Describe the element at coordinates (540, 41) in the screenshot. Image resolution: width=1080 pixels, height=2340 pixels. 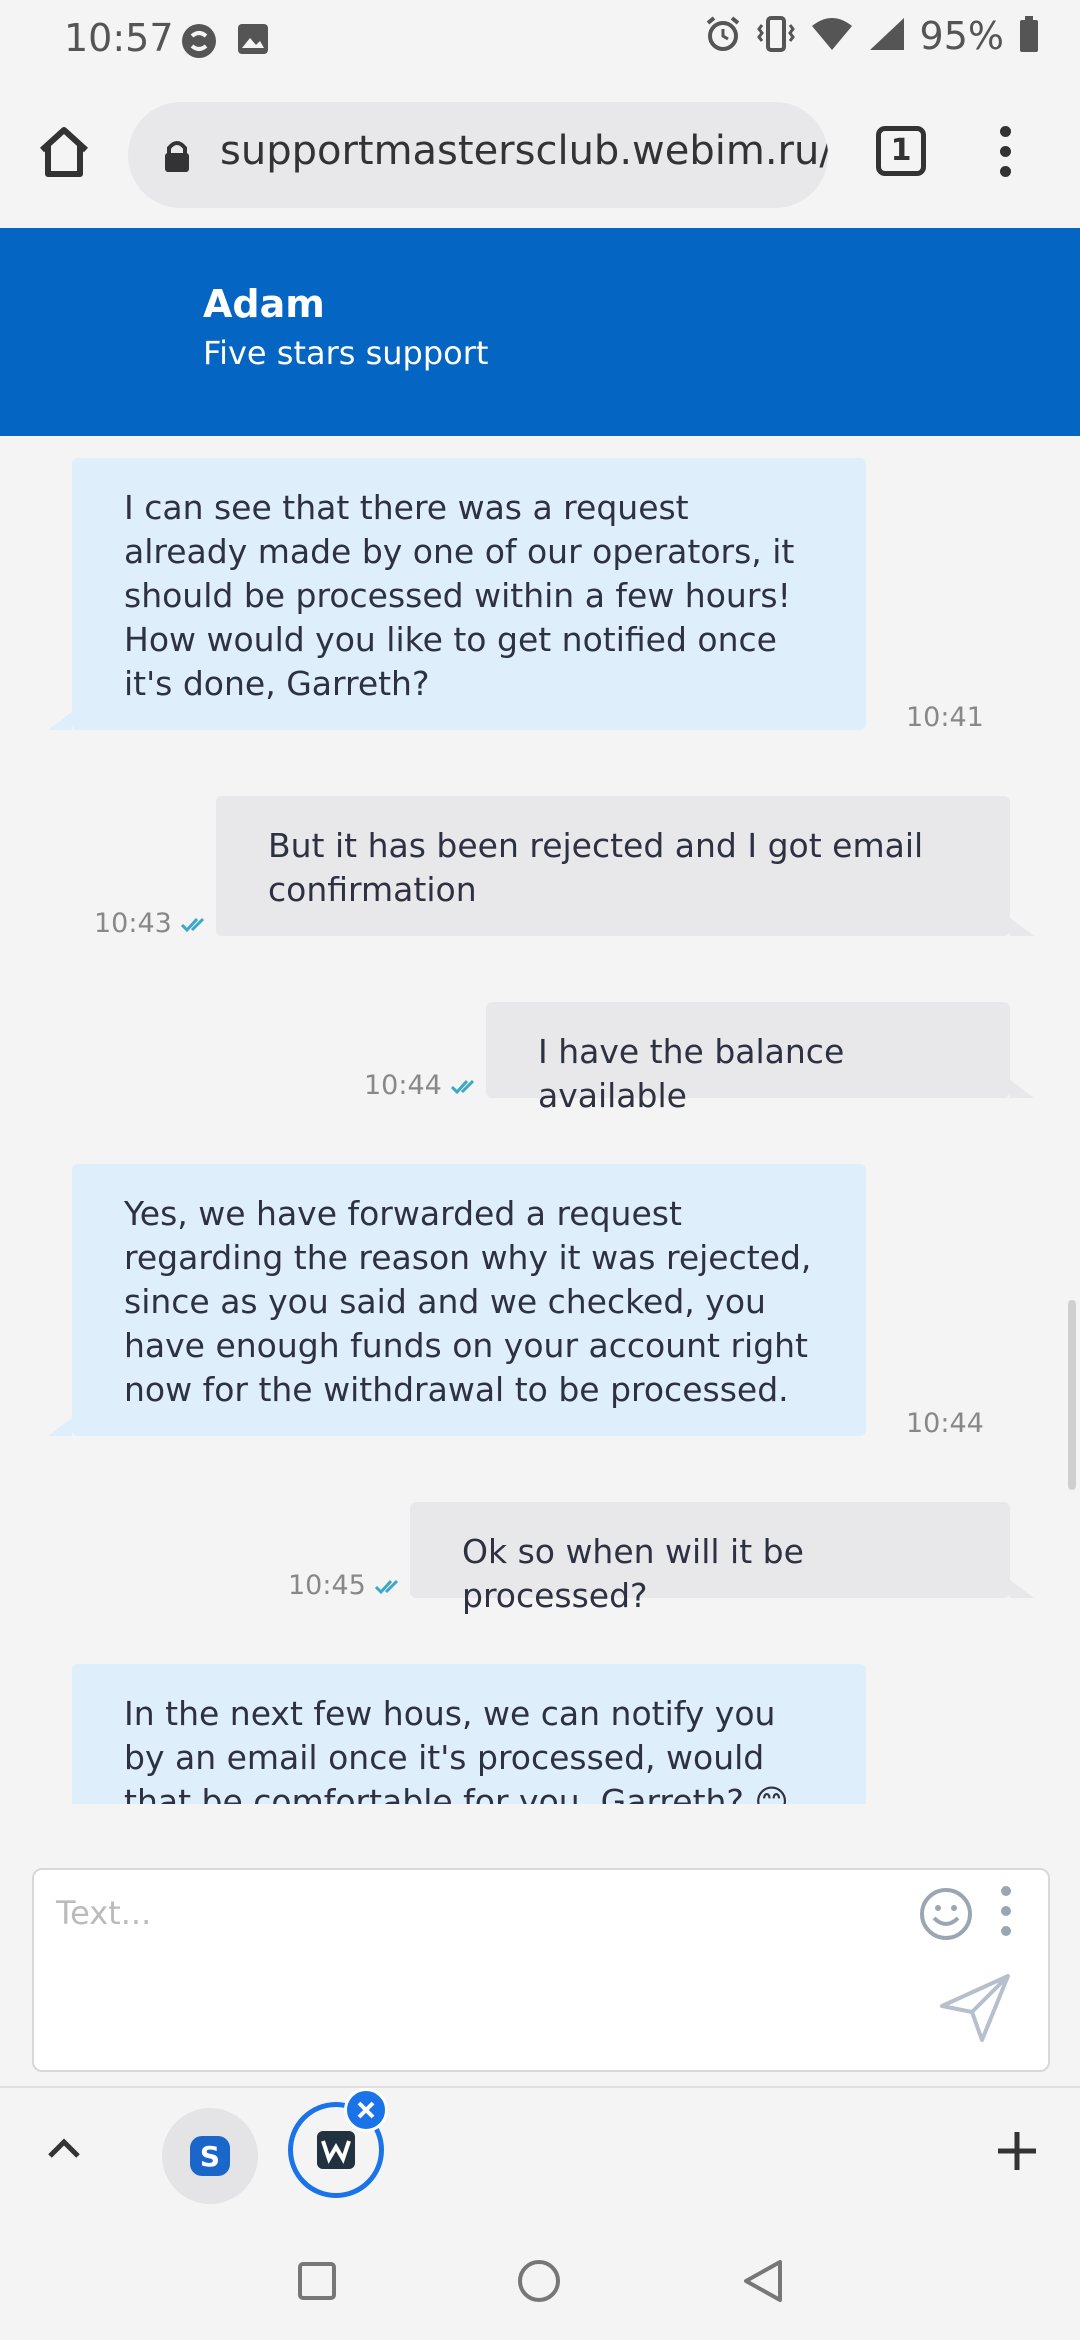
I see `status-bar: 10:57 95%` at that location.